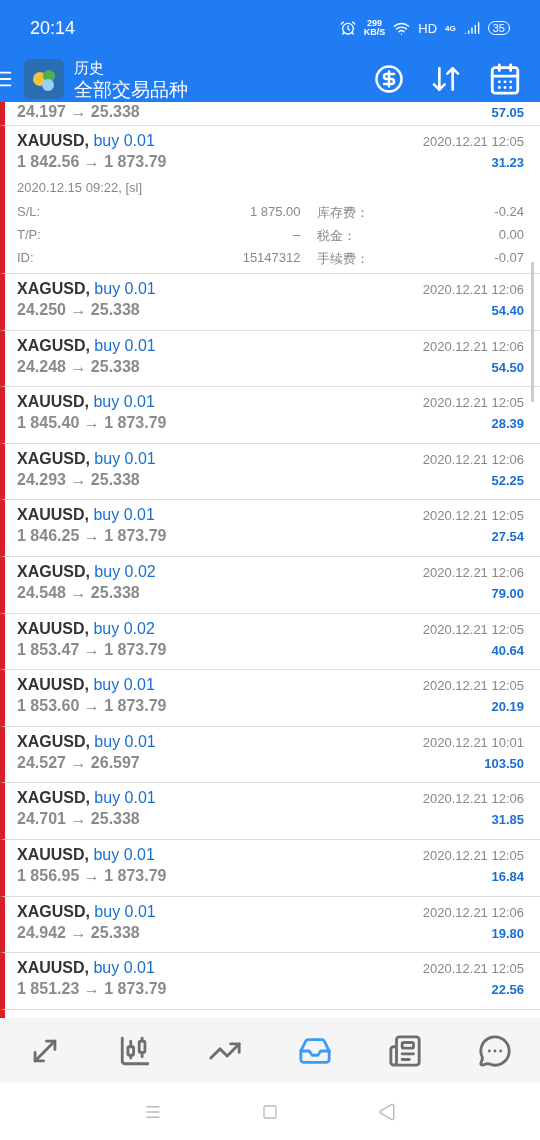 Image resolution: width=540 pixels, height=1140 pixels. I want to click on price-range: 1 845.40 → 1 873.79, so click(92, 423).